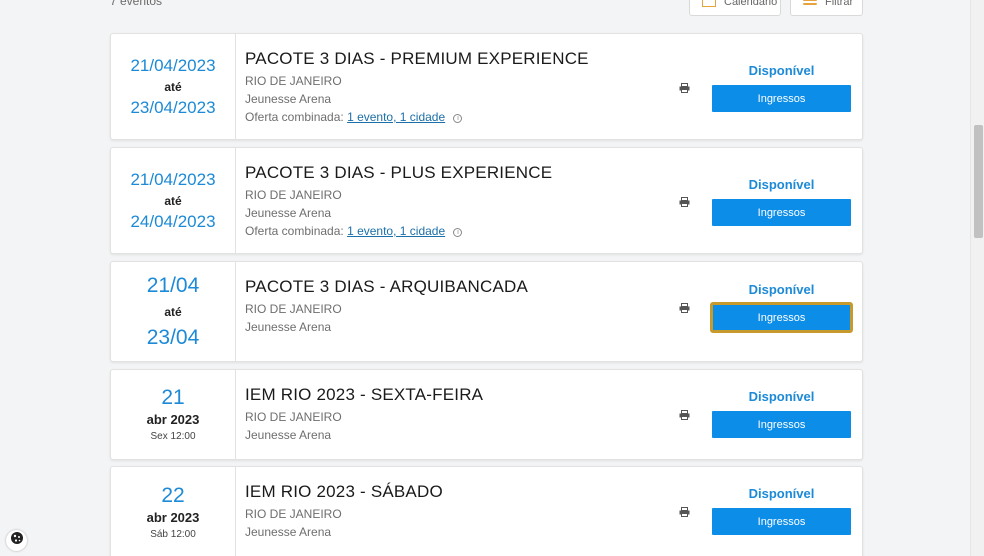 The image size is (984, 556). Describe the element at coordinates (173, 534) in the screenshot. I see `event-weekday-time: Sáb 12:00` at that location.